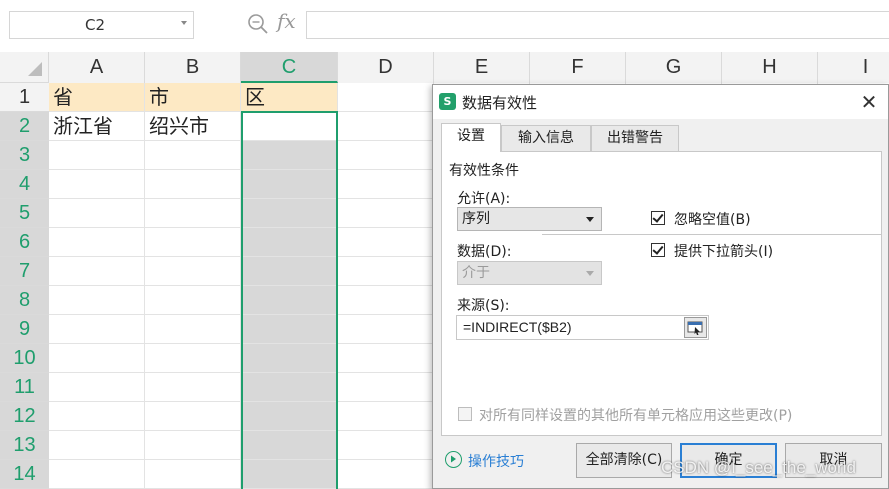  Describe the element at coordinates (97, 126) in the screenshot. I see `cell-a2: 浙江省` at that location.